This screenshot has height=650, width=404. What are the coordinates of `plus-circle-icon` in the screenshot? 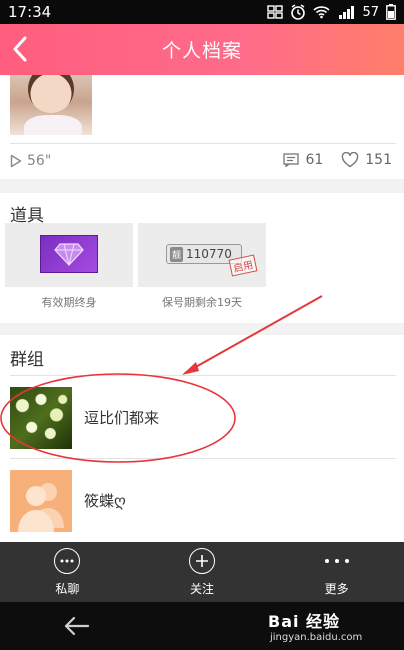 It's located at (202, 560).